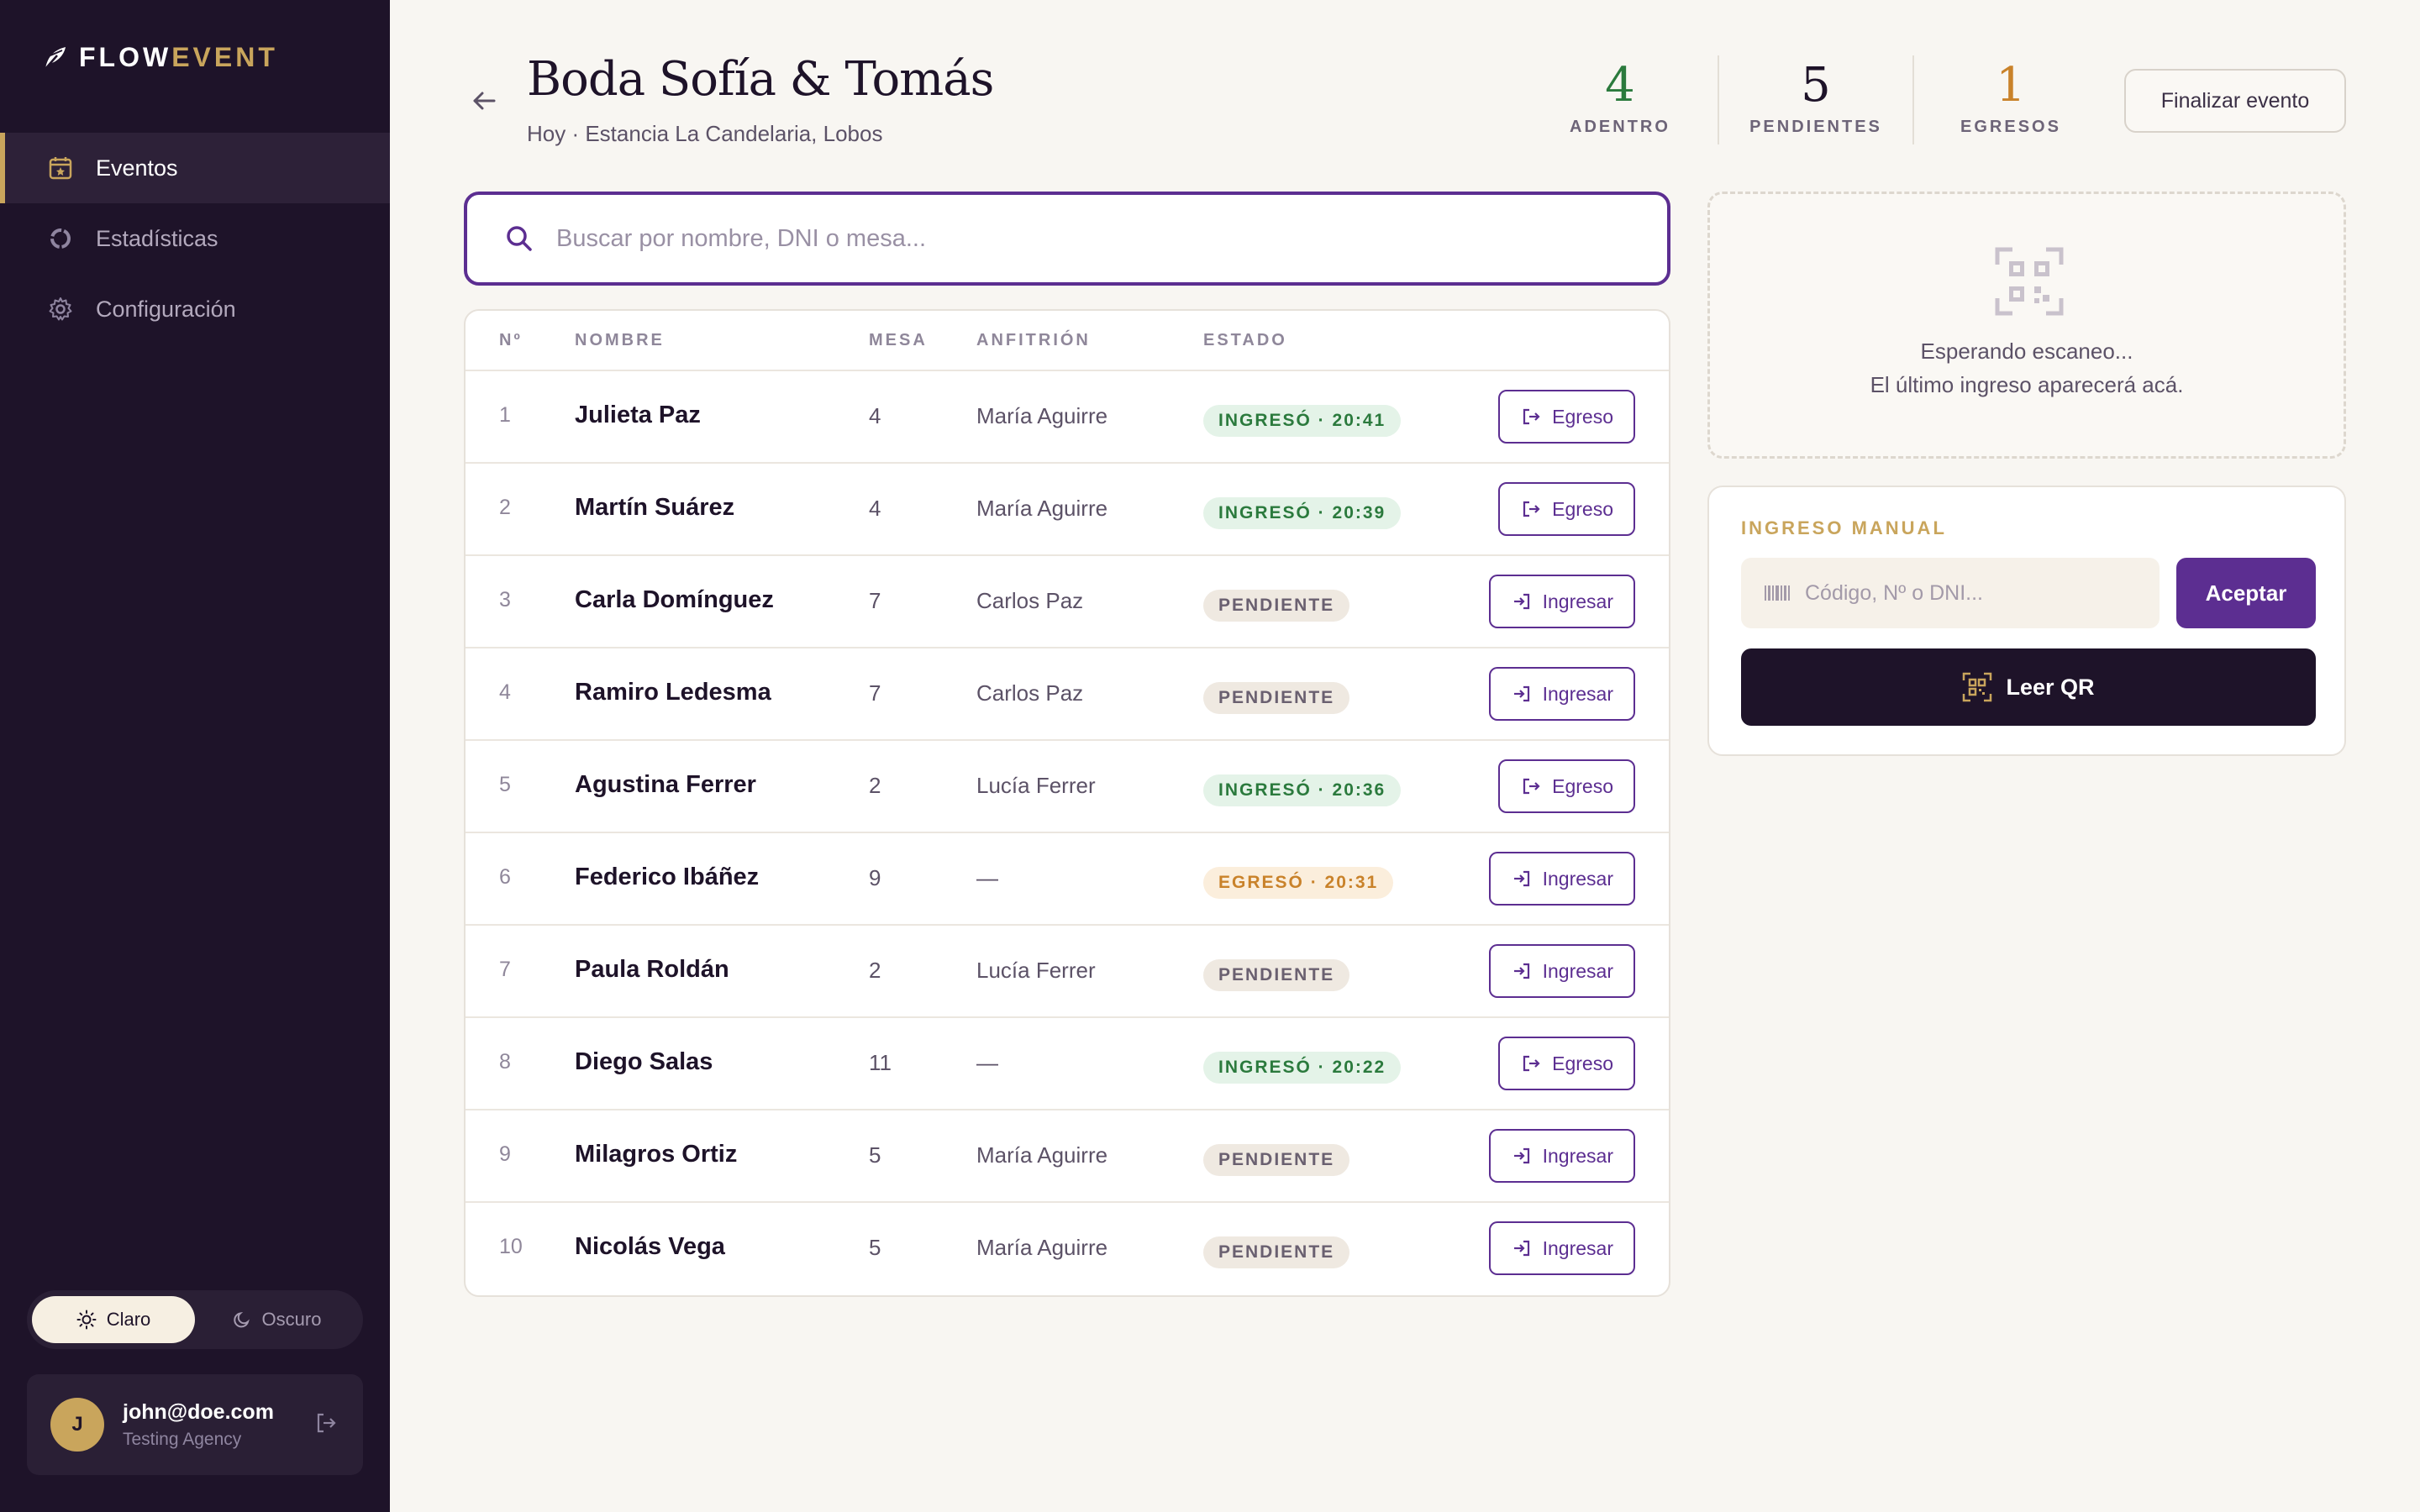  Describe the element at coordinates (2010, 127) in the screenshot. I see `stat-label: EGRESOS` at that location.